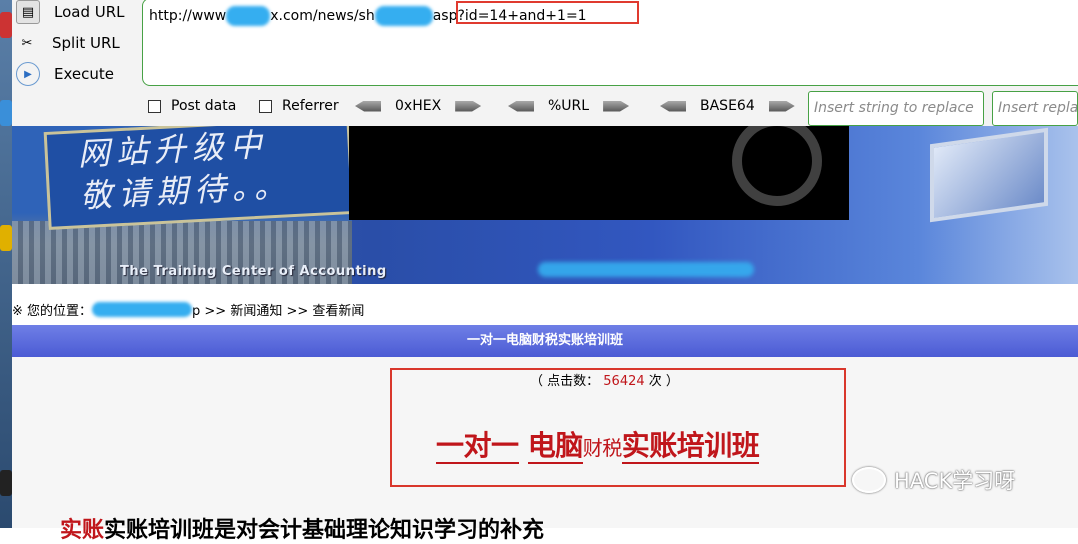  I want to click on watermark: HACK学习呀, so click(933, 480).